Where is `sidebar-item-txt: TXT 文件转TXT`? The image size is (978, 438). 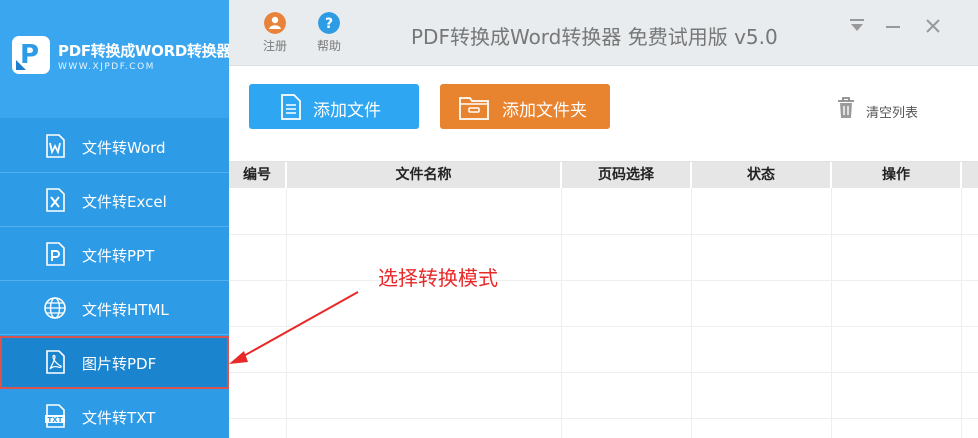 sidebar-item-txt: TXT 文件转TXT is located at coordinates (114, 414).